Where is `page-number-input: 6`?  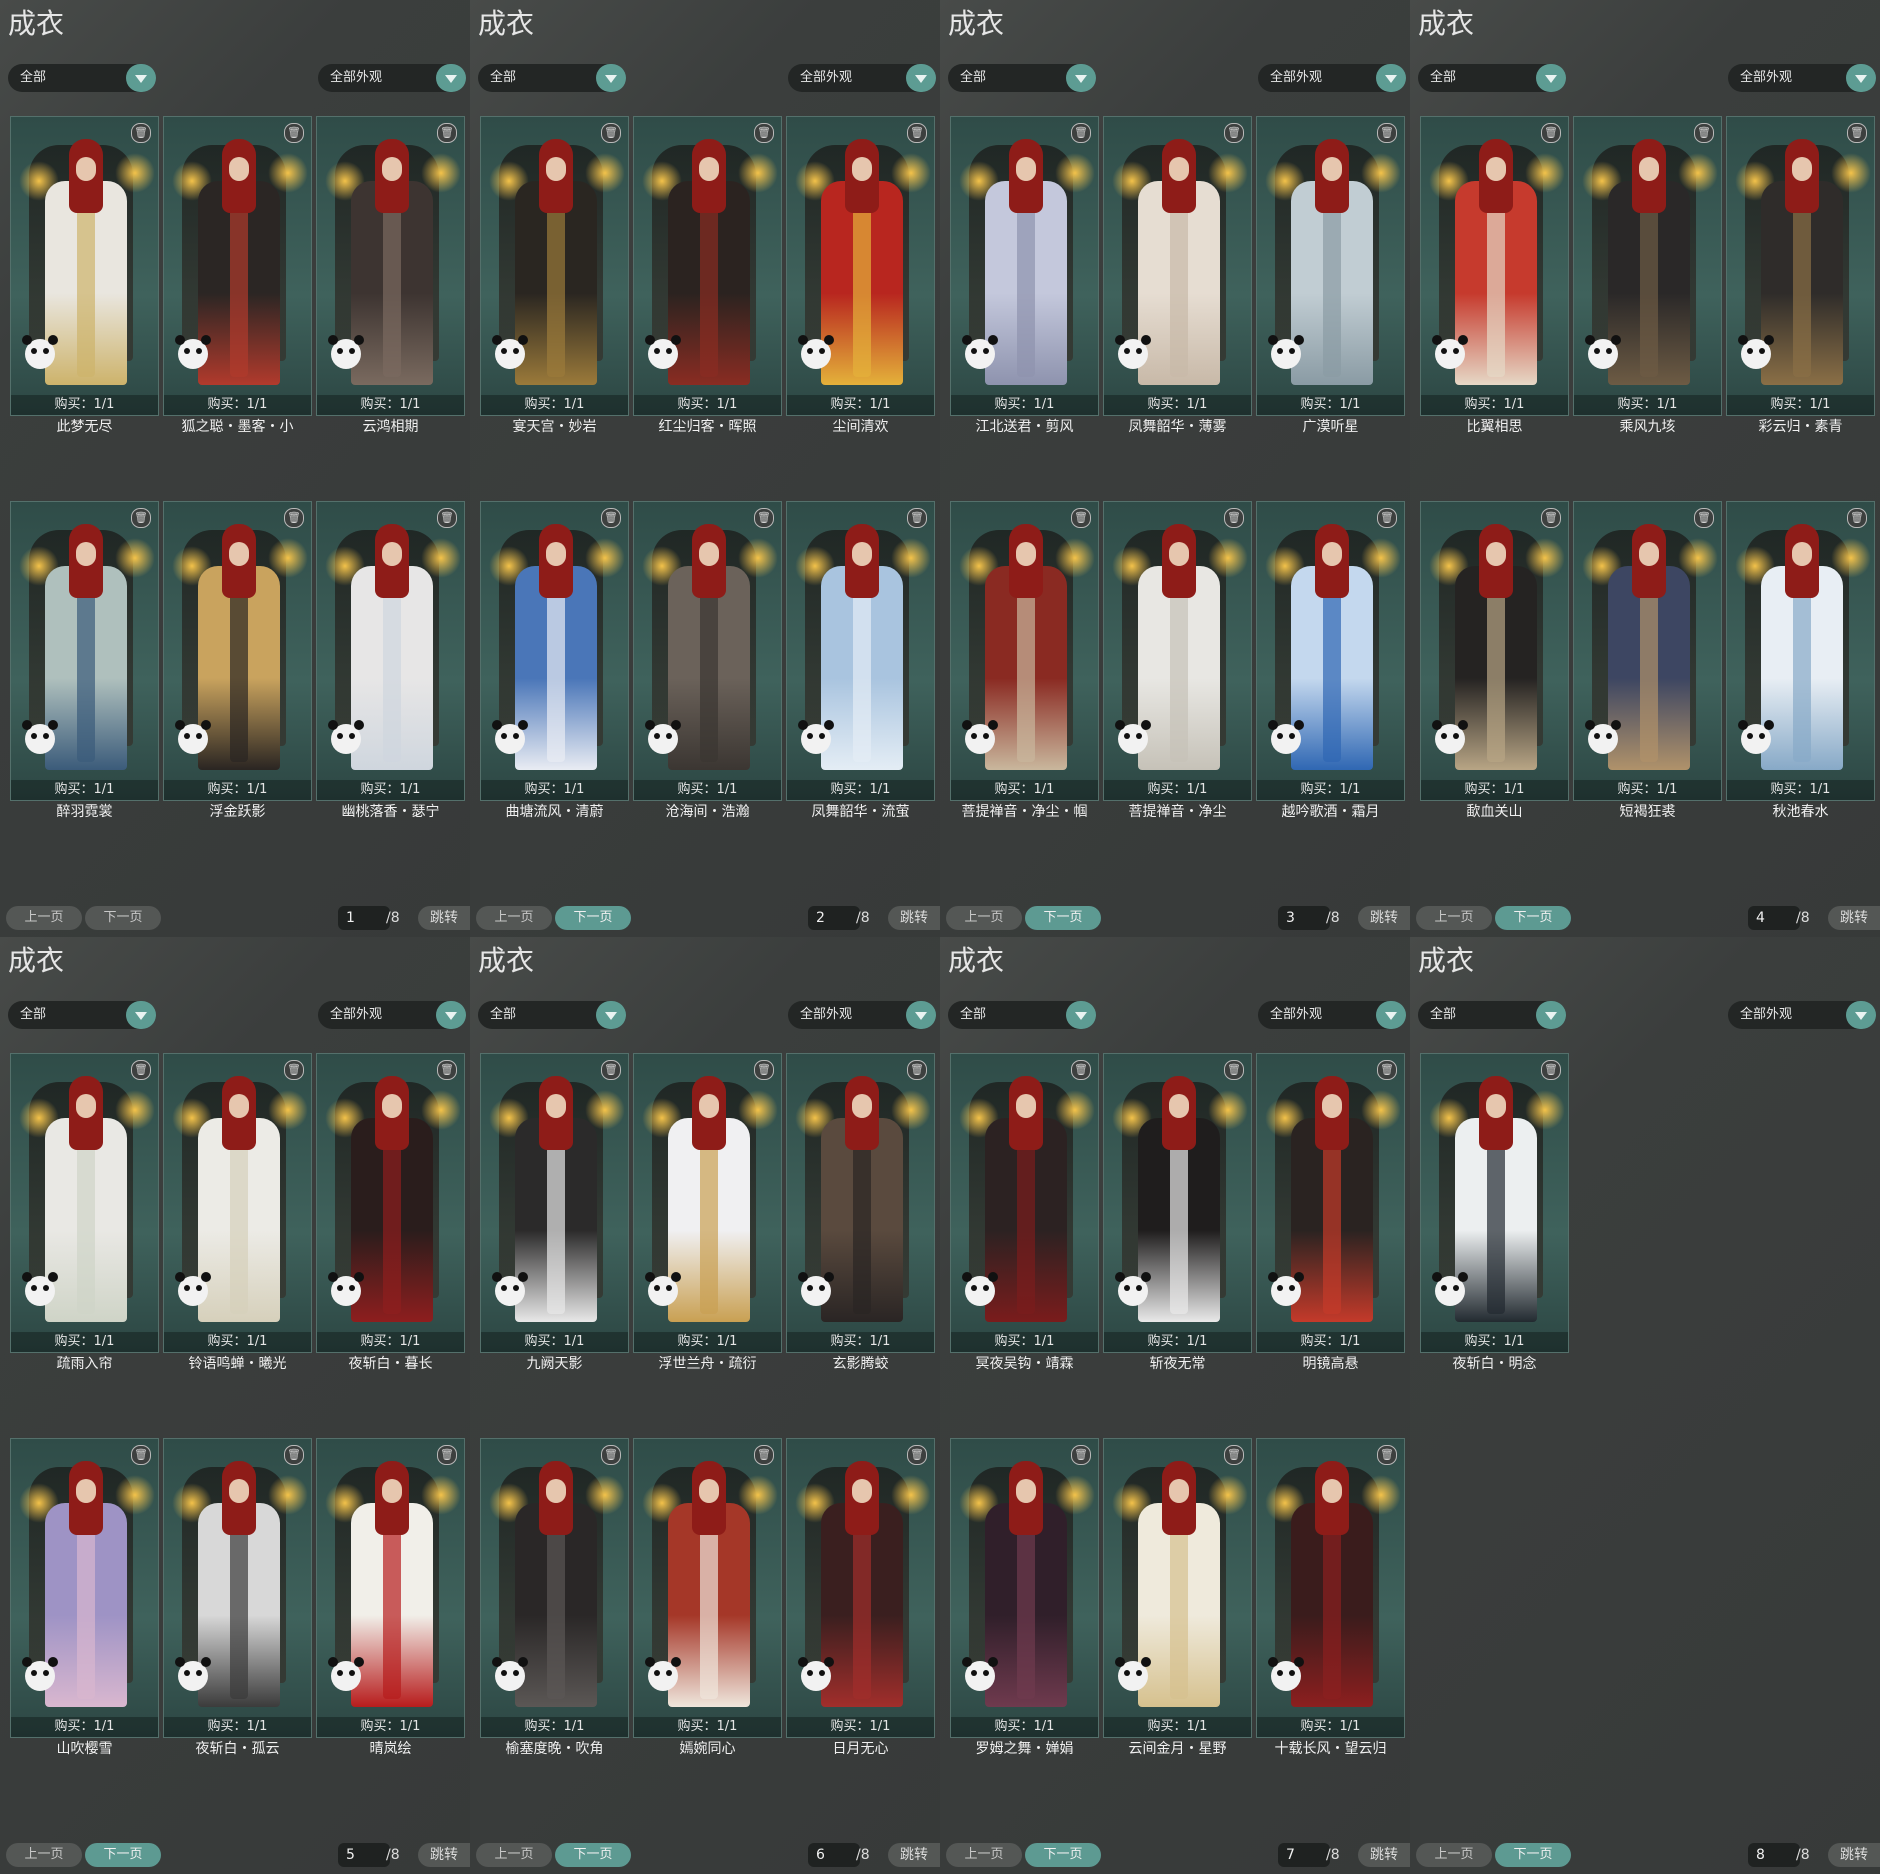 page-number-input: 6 is located at coordinates (834, 1855).